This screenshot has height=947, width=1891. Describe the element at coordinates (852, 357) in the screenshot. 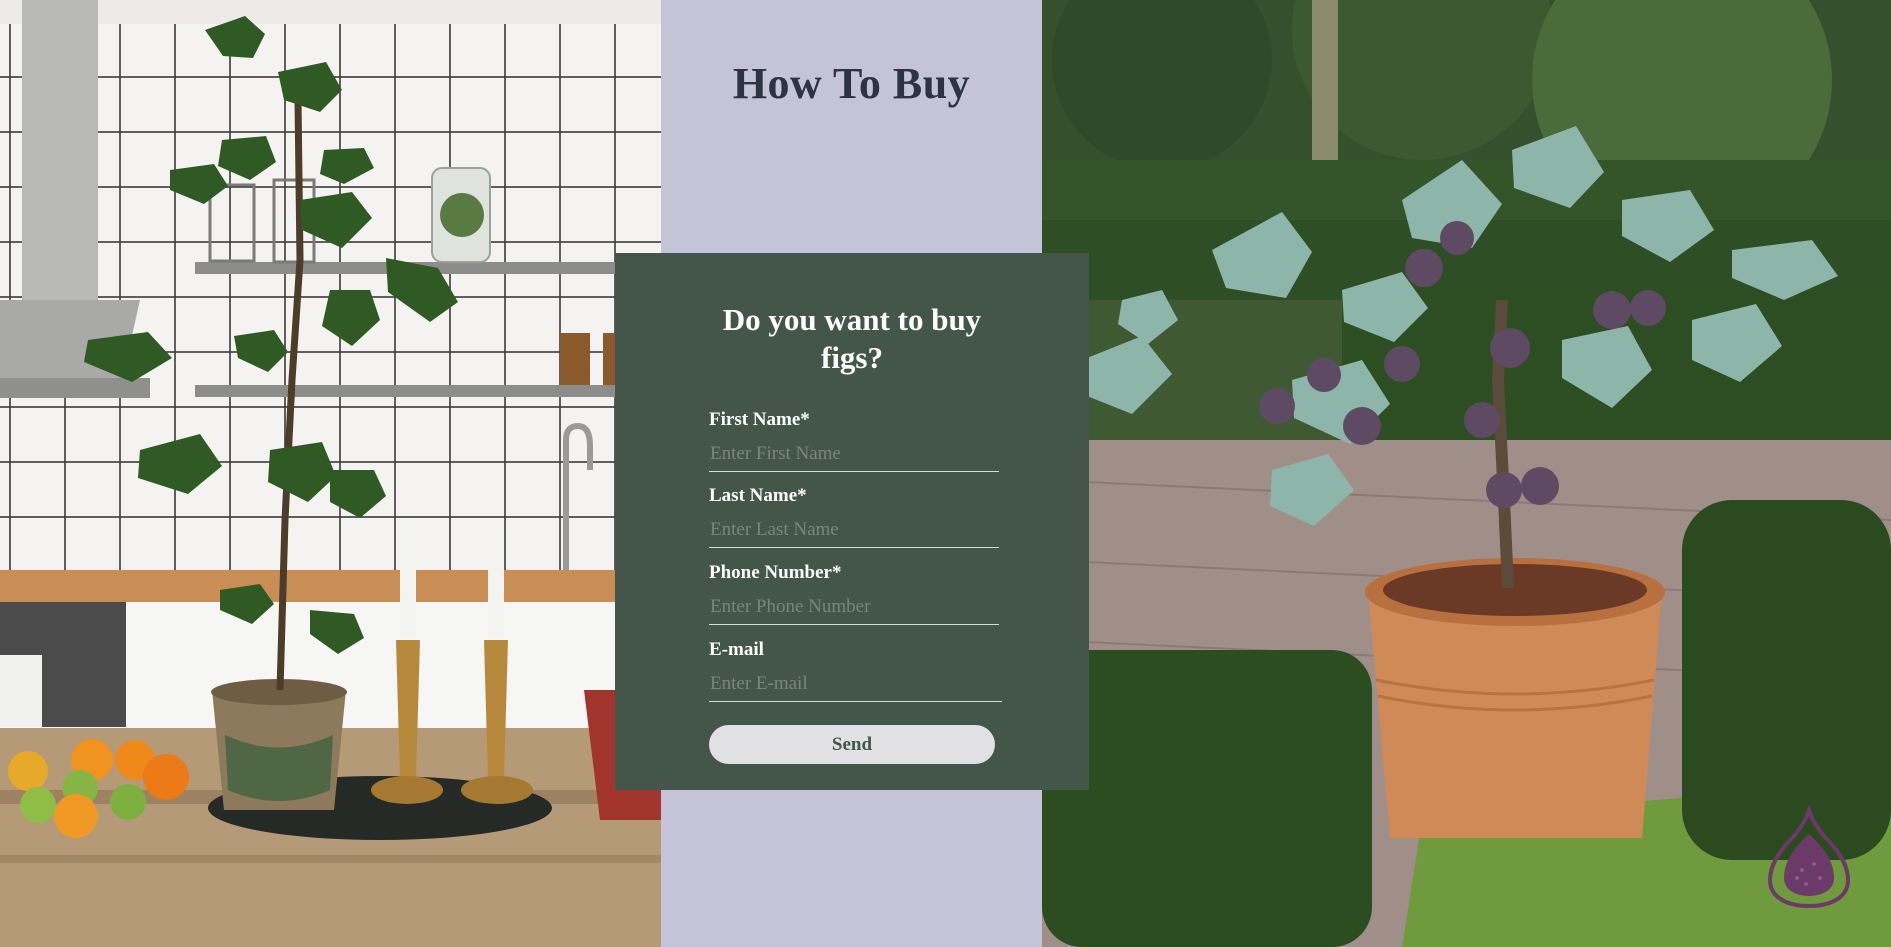

I see `form-heading-line-2: figs?` at that location.